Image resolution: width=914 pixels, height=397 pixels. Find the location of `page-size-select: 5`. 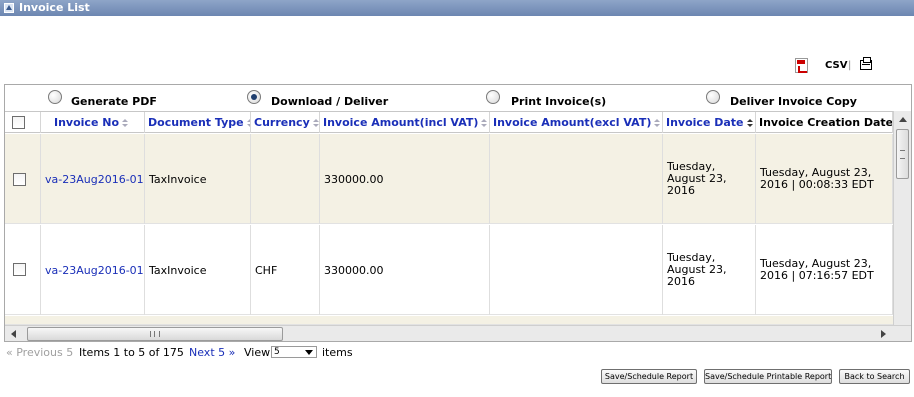

page-size-select: 5 is located at coordinates (294, 352).